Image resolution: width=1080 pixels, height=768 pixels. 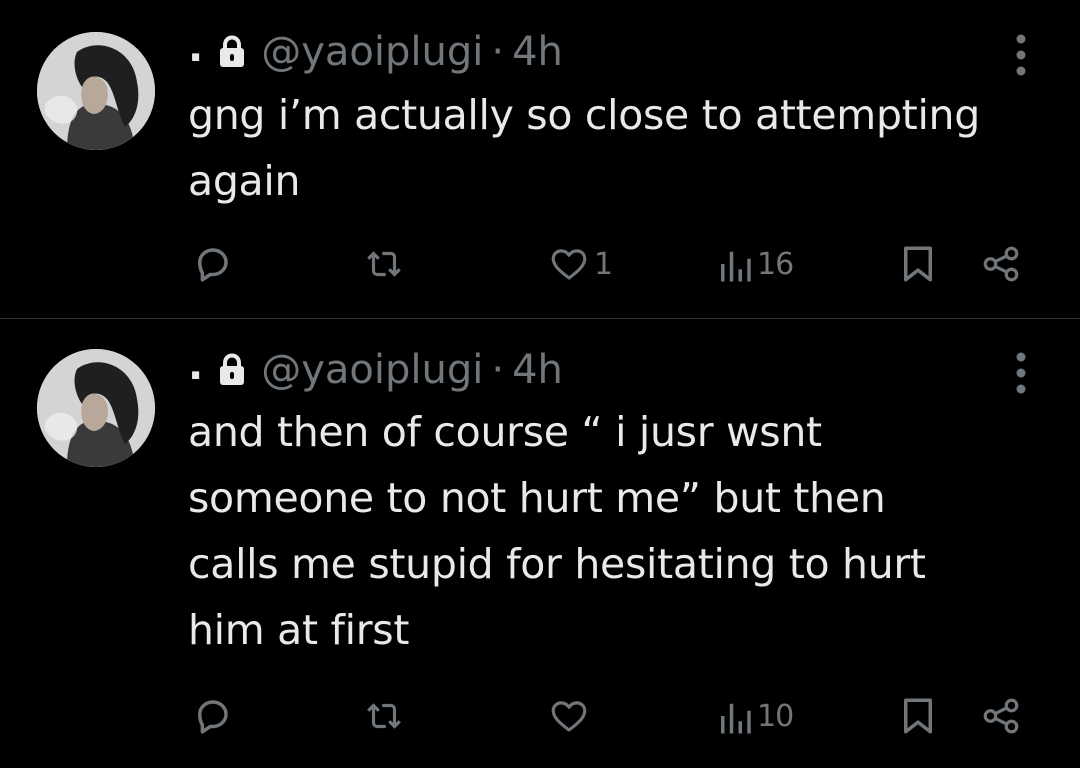 I want to click on like-button: 1, so click(x=580, y=264).